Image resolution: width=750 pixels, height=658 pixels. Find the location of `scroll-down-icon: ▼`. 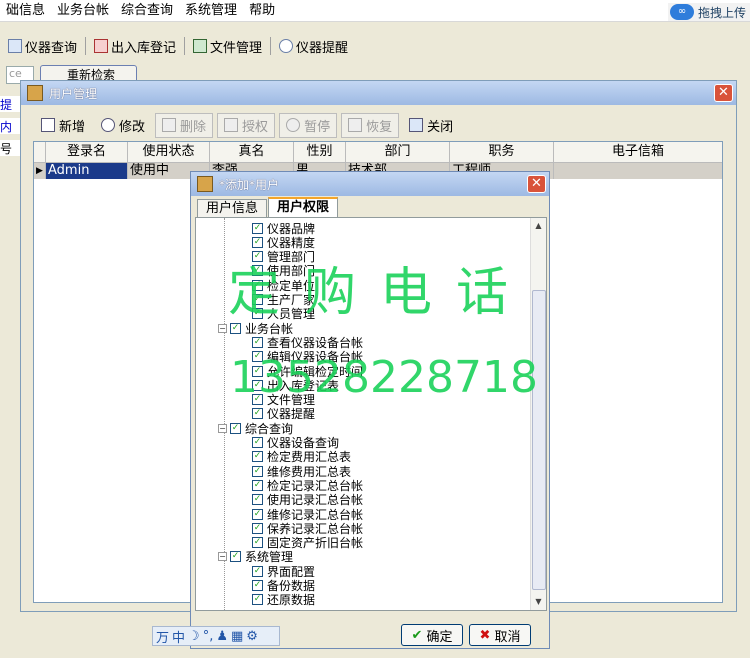

scroll-down-icon: ▼ is located at coordinates (538, 602).